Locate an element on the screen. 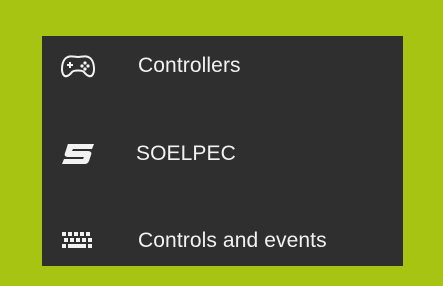 Image resolution: width=443 pixels, height=286 pixels. gamepad-icon is located at coordinates (78, 66).